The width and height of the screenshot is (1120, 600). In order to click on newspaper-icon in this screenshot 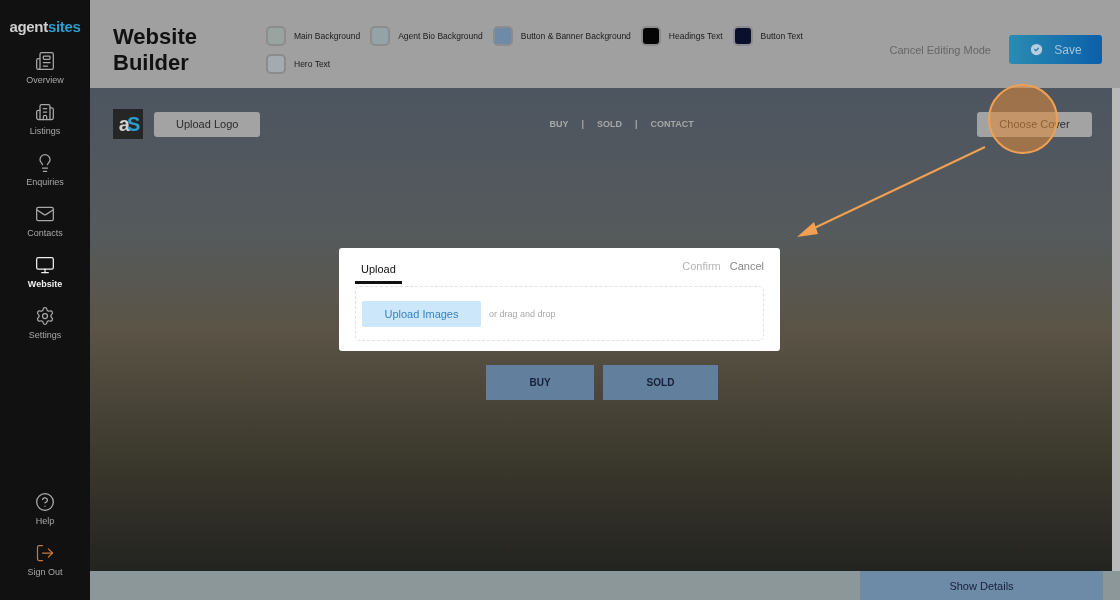, I will do `click(45, 61)`.